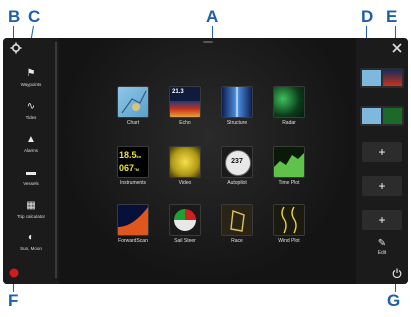 The width and height of the screenshot is (411, 317). What do you see at coordinates (185, 123) in the screenshot?
I see `app-label-echo: Echo` at bounding box center [185, 123].